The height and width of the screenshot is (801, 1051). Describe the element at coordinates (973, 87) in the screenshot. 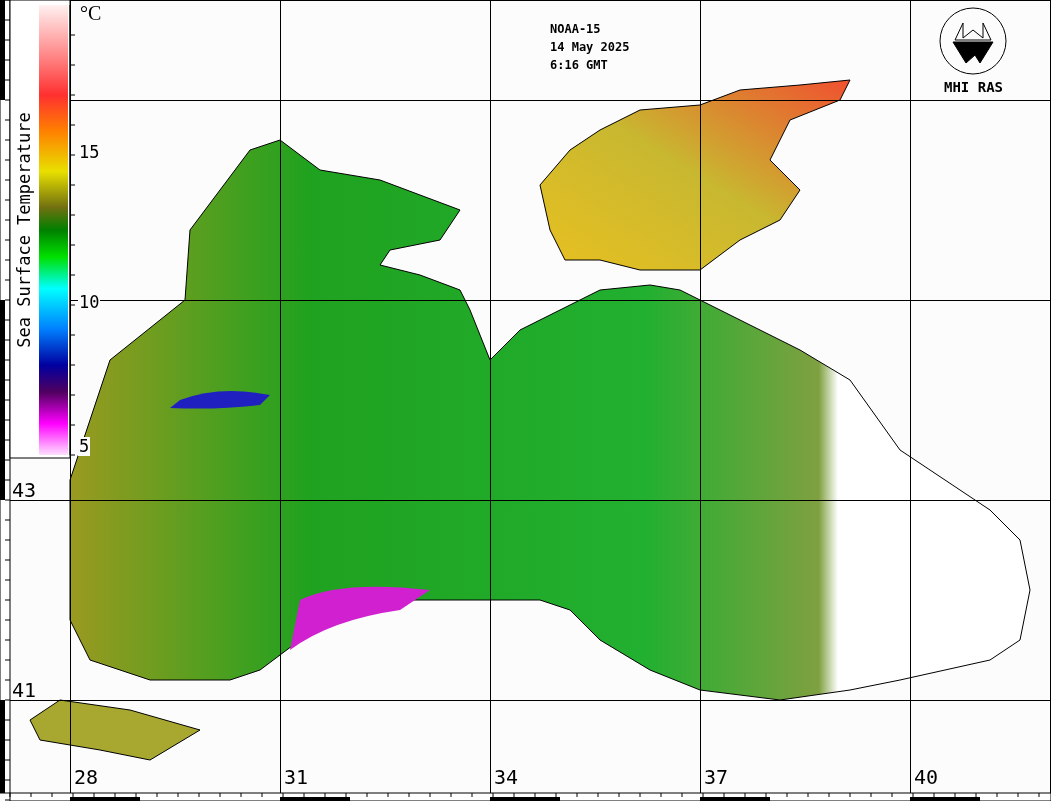

I see `logo-text: MHI RAS` at that location.